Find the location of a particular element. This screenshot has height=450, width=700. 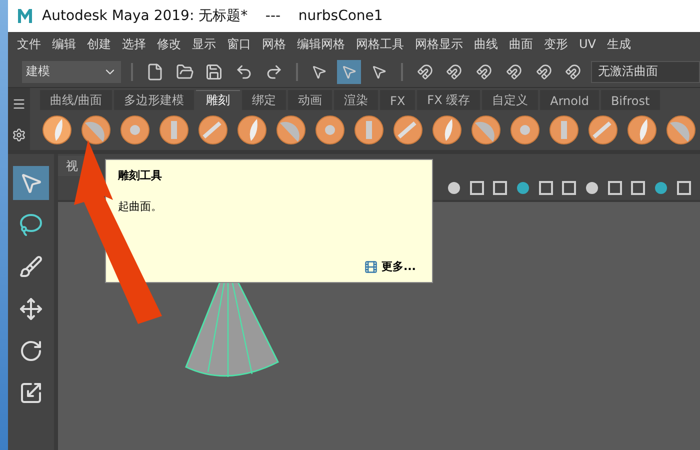

window-title: Autodesk Maya 2019: 无标题* --- nurbsCone1 is located at coordinates (212, 16).